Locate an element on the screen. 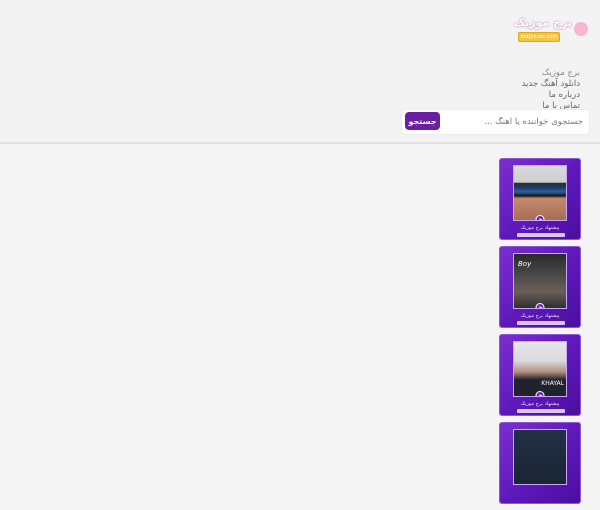 This screenshot has height=510, width=600. logo-title: برج موزیک is located at coordinates (542, 22).